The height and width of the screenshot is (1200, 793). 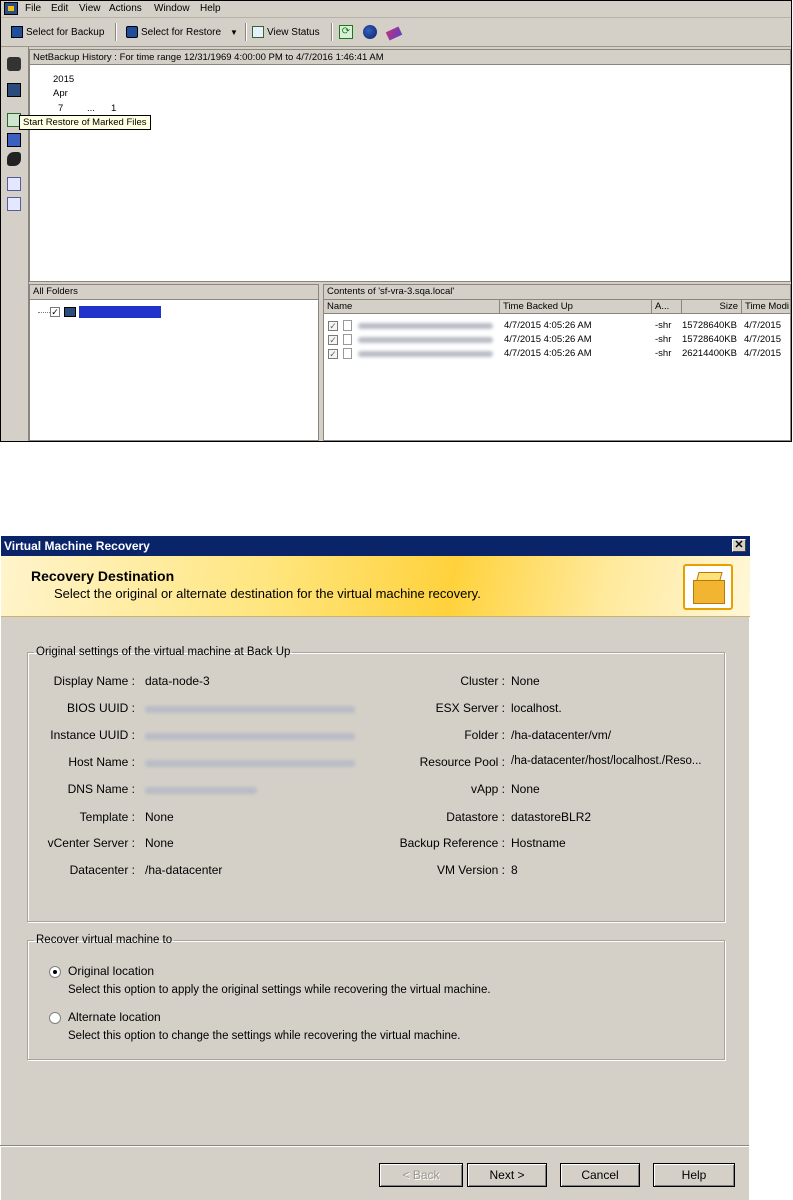 I want to click on resource-pool-label: Resource Pool :, so click(x=462, y=762).